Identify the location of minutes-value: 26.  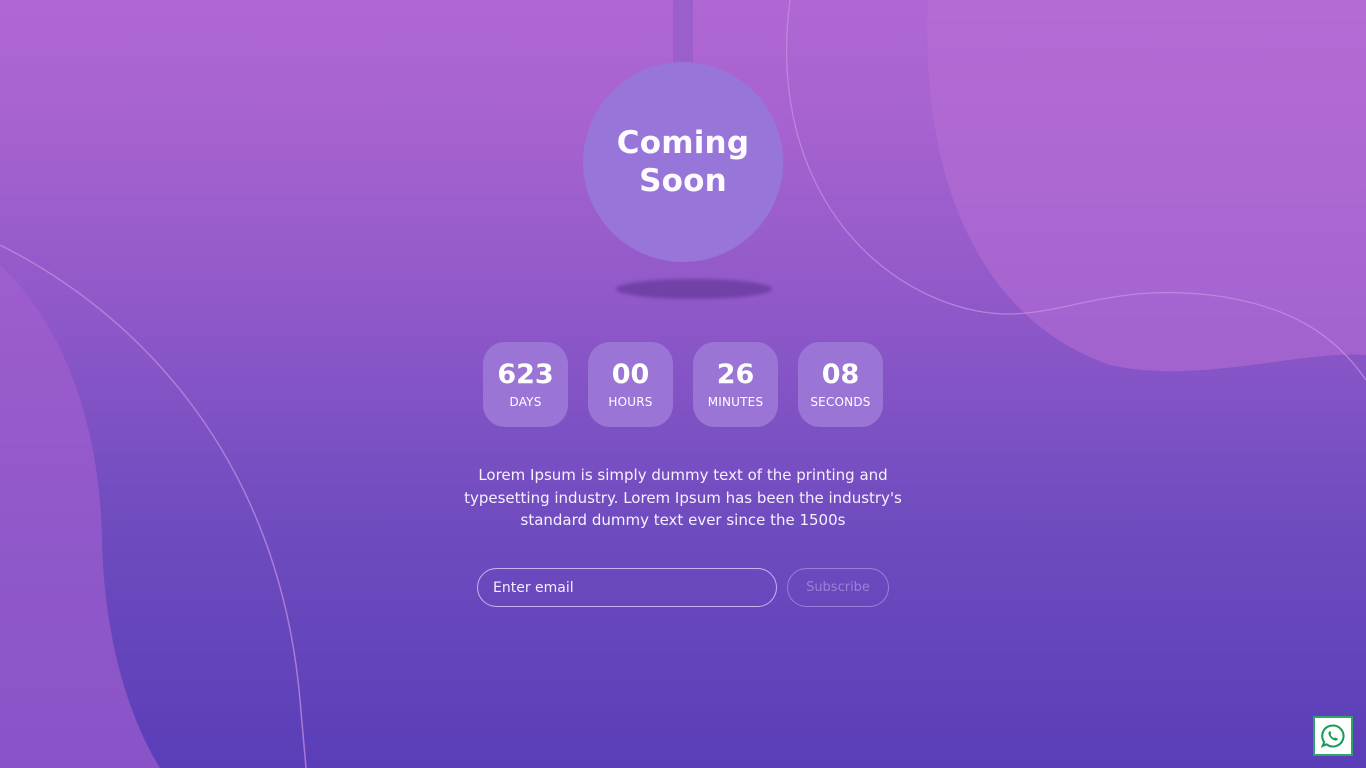
(735, 374).